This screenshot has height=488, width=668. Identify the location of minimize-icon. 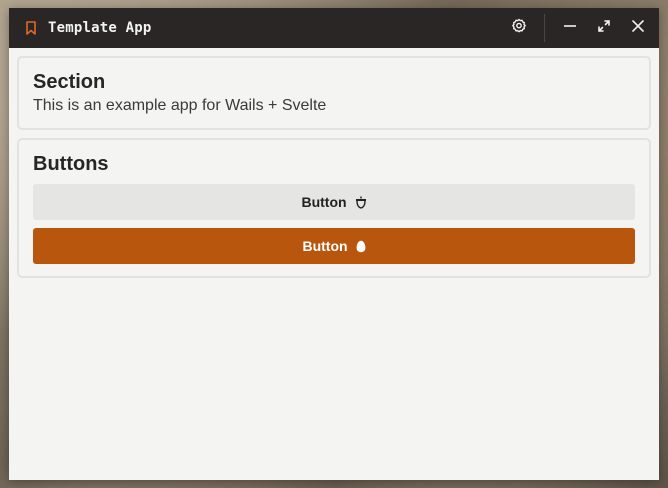
(570, 28).